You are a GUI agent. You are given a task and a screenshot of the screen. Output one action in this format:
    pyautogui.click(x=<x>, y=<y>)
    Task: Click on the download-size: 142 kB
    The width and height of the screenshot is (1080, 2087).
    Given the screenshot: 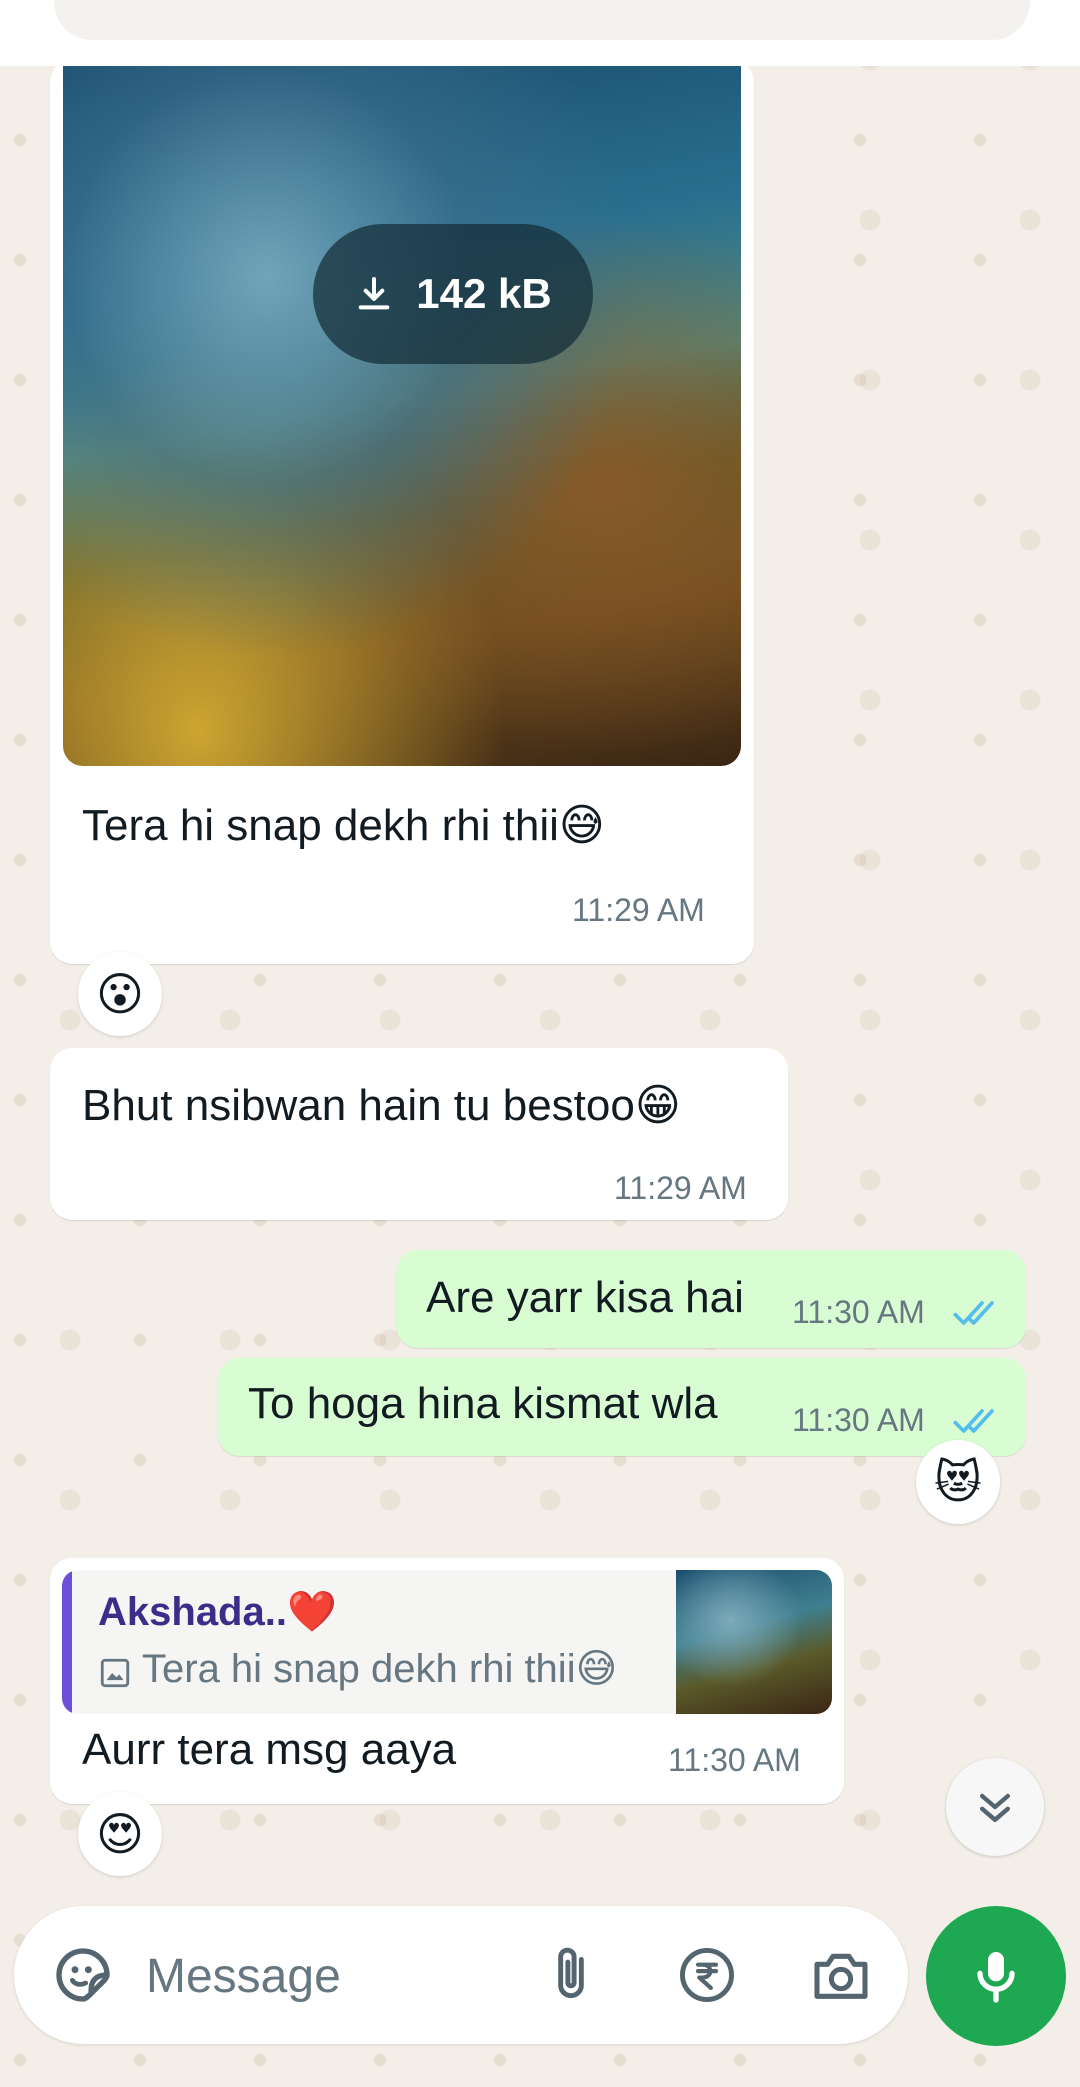 What is the action you would take?
    pyautogui.click(x=484, y=293)
    